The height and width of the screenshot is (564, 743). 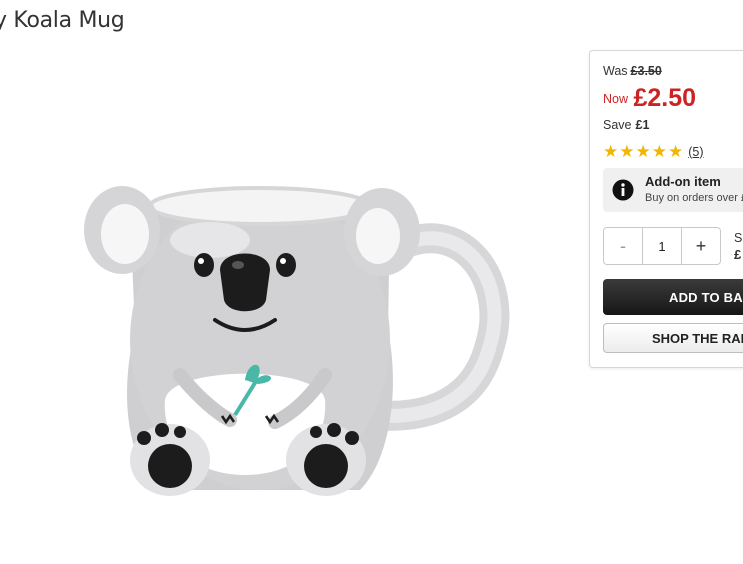 What do you see at coordinates (665, 98) in the screenshot?
I see `now-value: £2.50` at bounding box center [665, 98].